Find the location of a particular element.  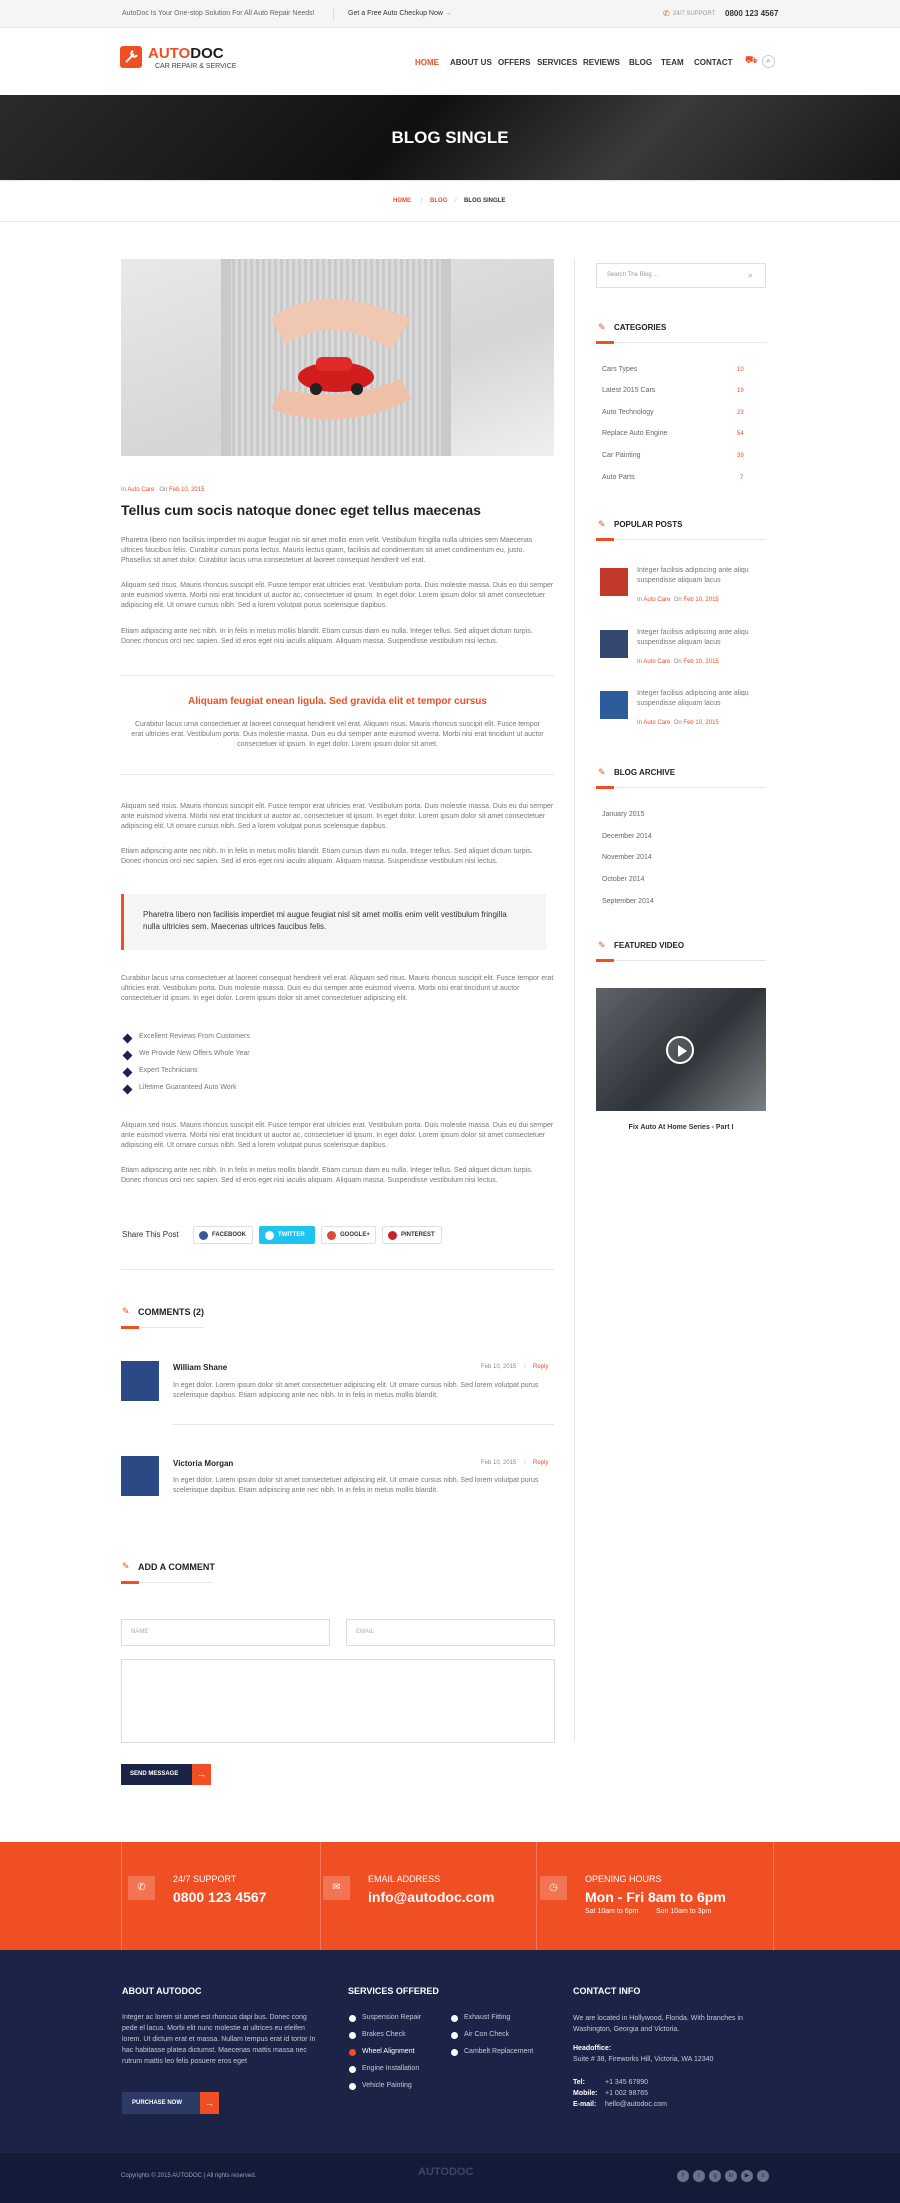

tel-label: Tel: is located at coordinates (579, 2082).